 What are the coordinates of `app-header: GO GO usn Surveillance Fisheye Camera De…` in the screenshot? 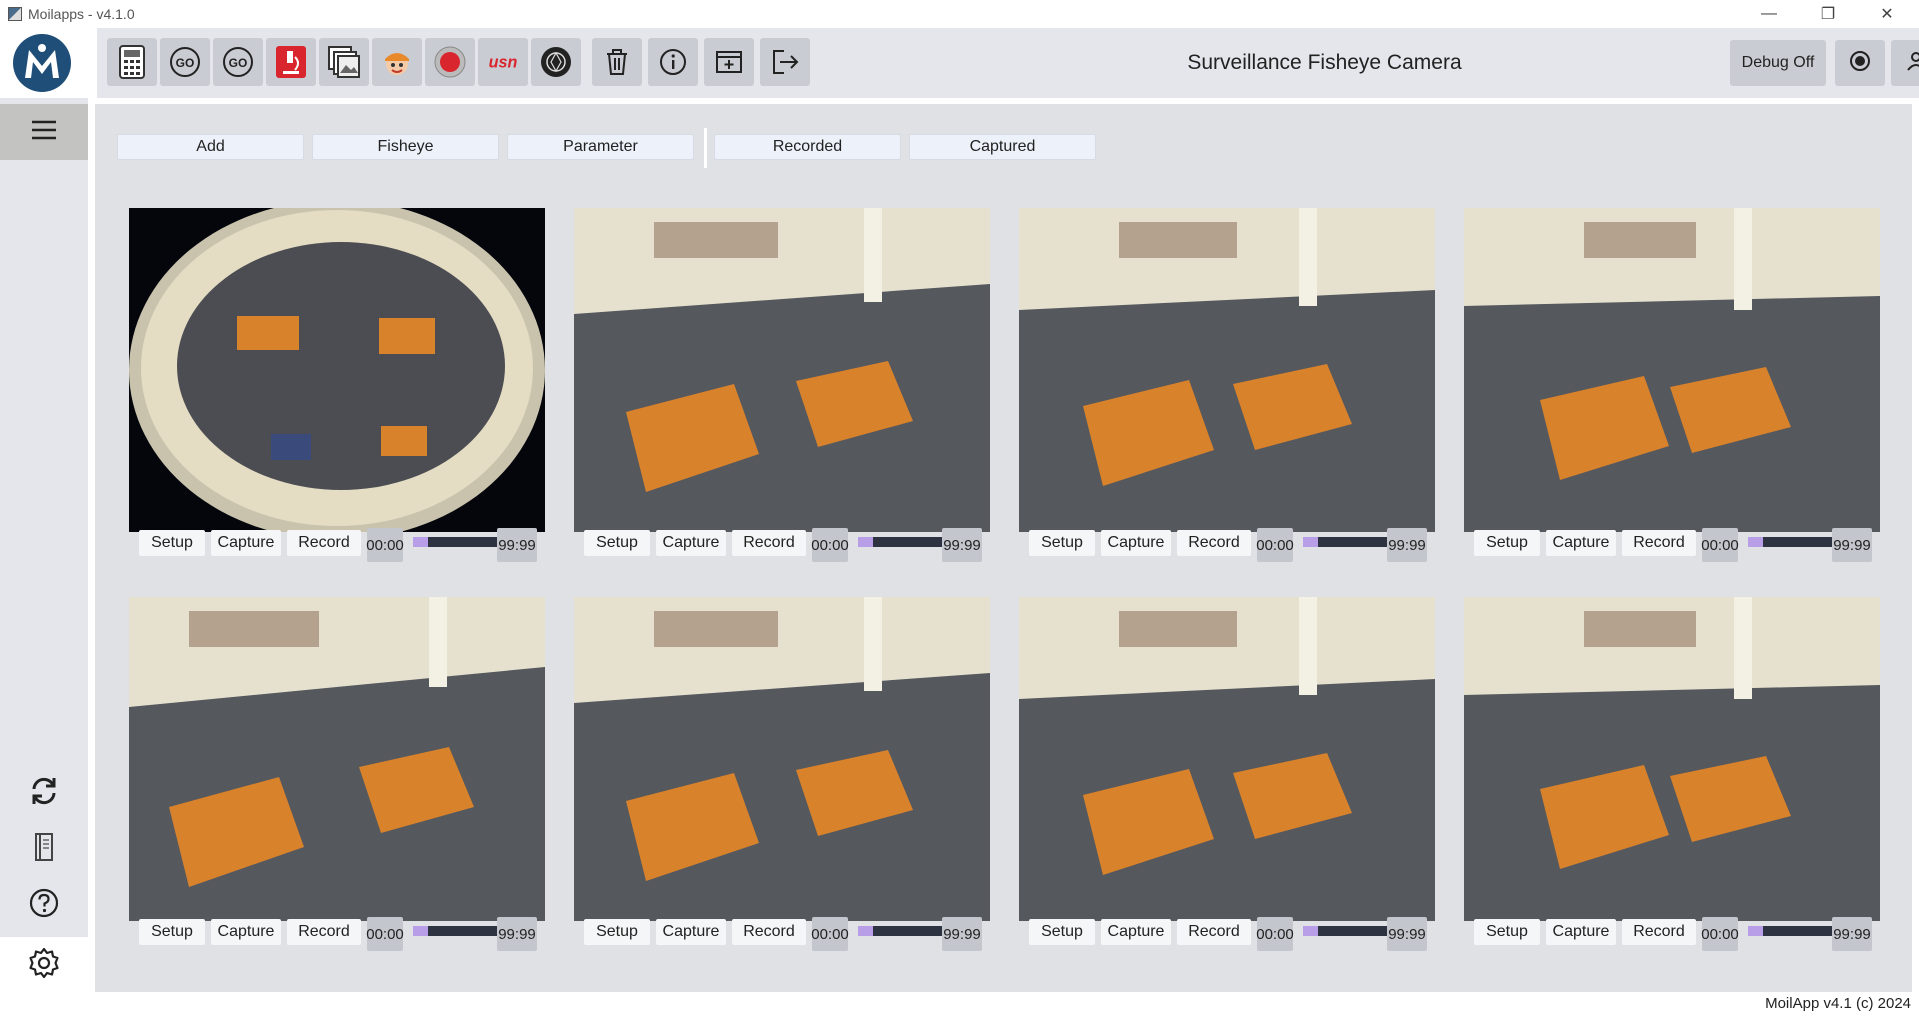 It's located at (959, 63).